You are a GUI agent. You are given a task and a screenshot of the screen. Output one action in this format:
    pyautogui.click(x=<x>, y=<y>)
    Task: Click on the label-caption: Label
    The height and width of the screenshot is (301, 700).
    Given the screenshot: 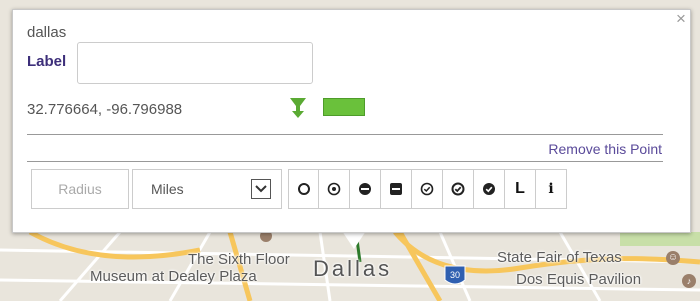 What is the action you would take?
    pyautogui.click(x=47, y=61)
    